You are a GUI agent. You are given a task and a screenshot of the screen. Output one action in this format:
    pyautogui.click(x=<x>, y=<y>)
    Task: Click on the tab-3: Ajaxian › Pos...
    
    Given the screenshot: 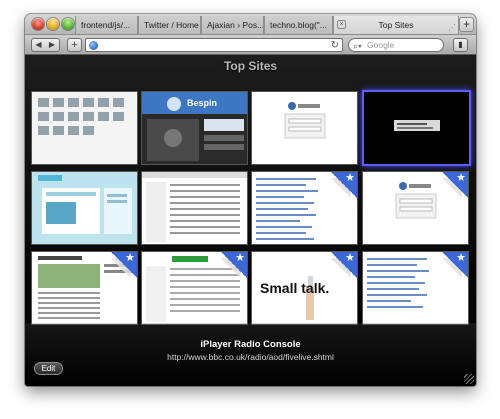 What is the action you would take?
    pyautogui.click(x=232, y=25)
    